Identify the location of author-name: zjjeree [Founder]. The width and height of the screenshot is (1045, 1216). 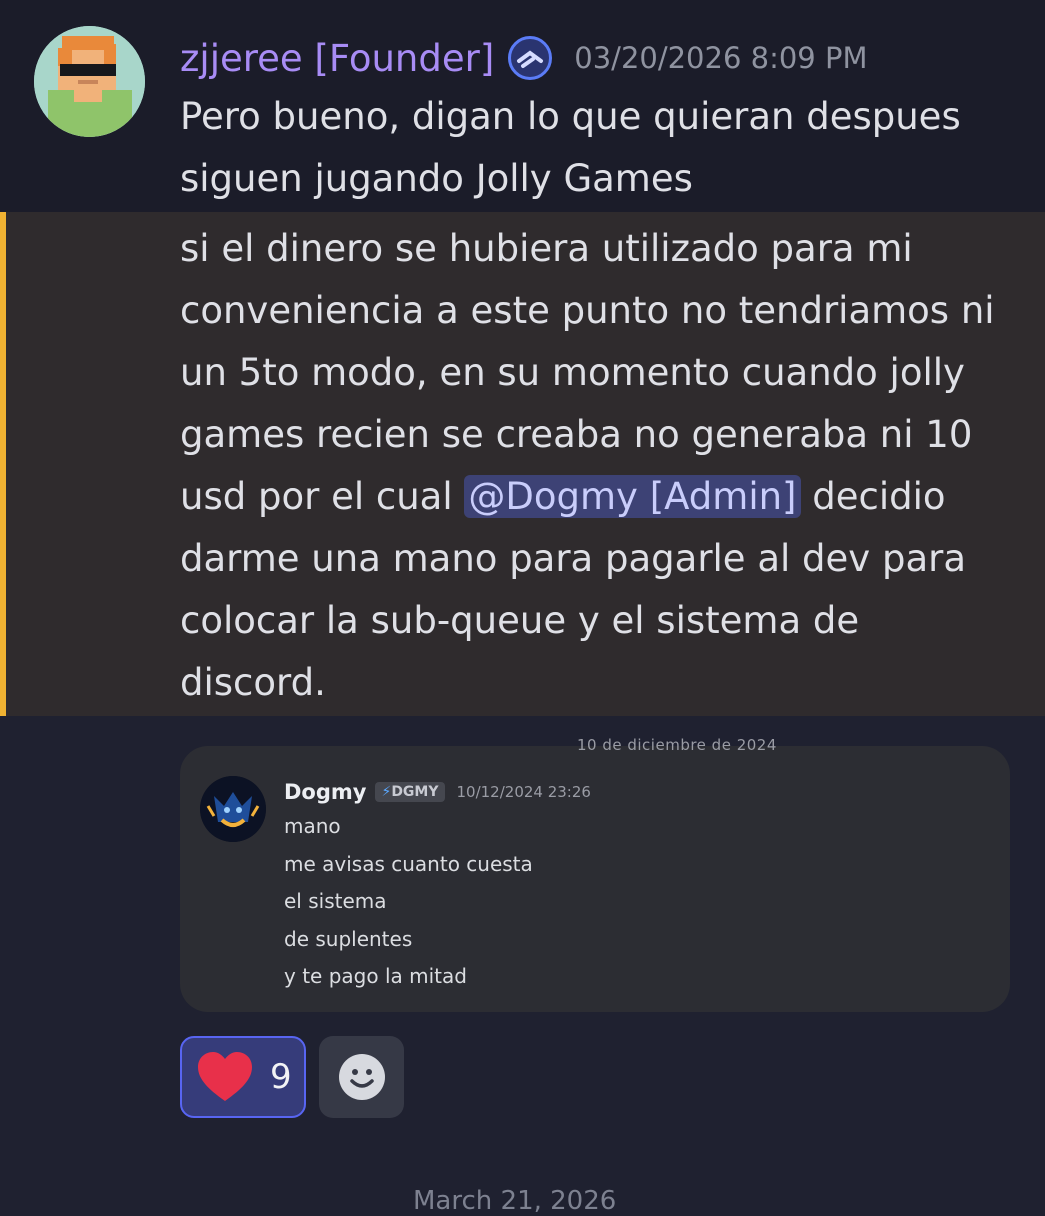
(337, 58).